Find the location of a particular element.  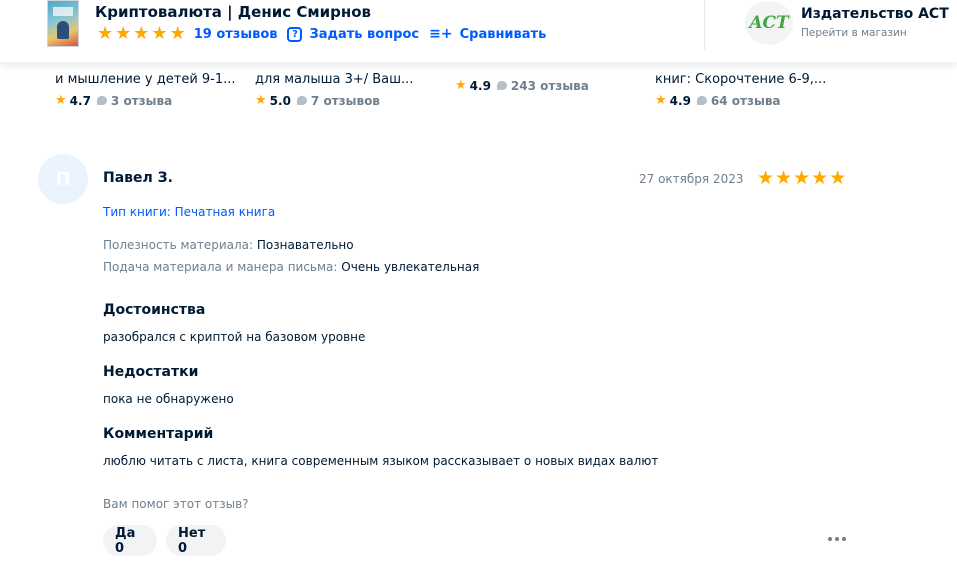

param-key: Подача материала и манера письма: is located at coordinates (220, 267).